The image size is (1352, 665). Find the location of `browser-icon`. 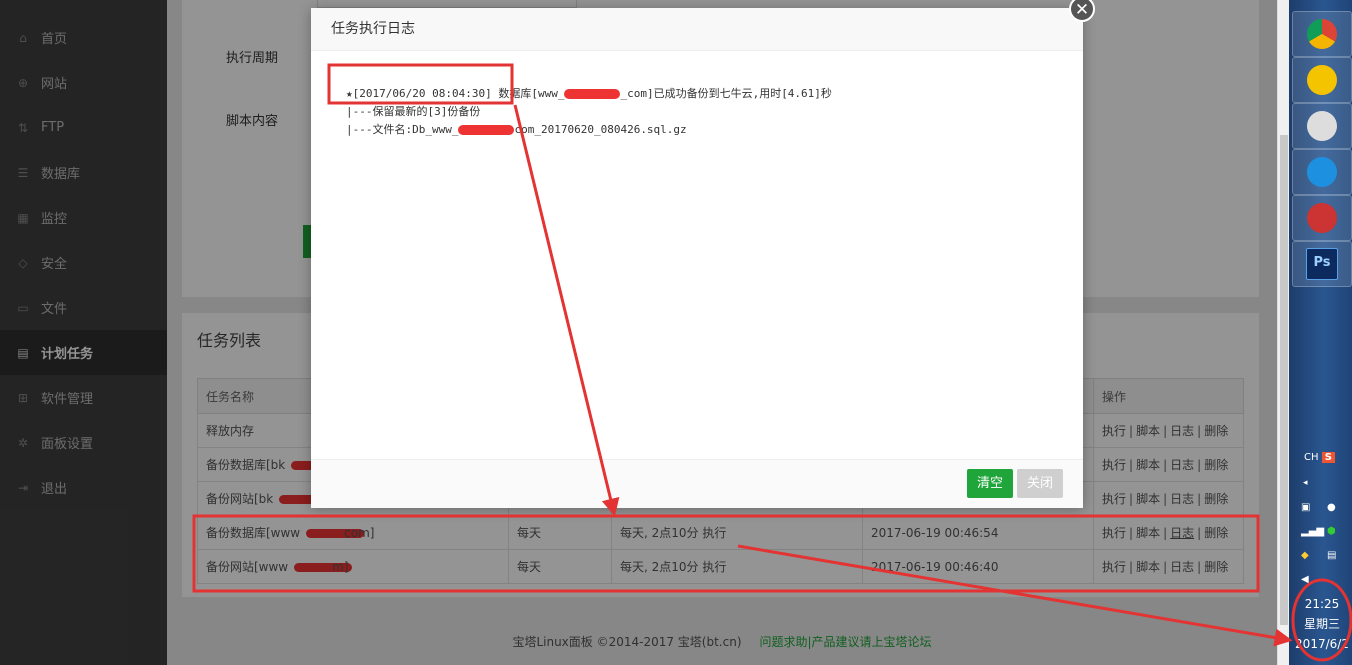

browser-icon is located at coordinates (1322, 172).